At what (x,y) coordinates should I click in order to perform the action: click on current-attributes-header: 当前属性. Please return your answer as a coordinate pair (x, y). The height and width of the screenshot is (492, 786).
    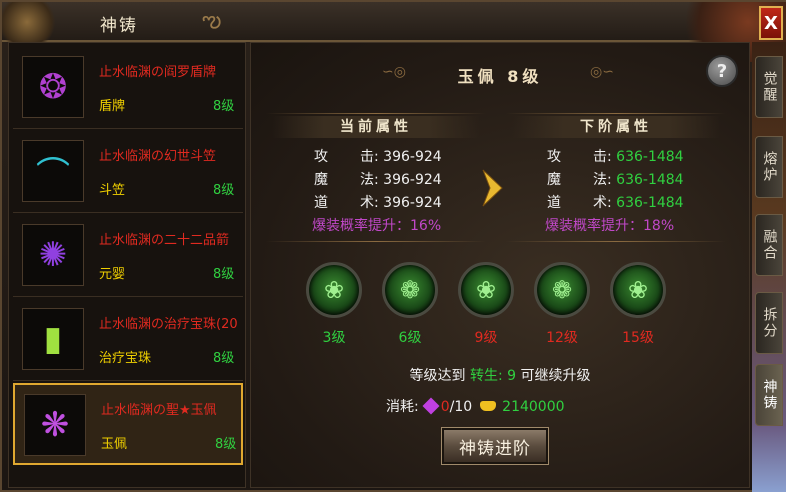
    Looking at the image, I should click on (376, 127).